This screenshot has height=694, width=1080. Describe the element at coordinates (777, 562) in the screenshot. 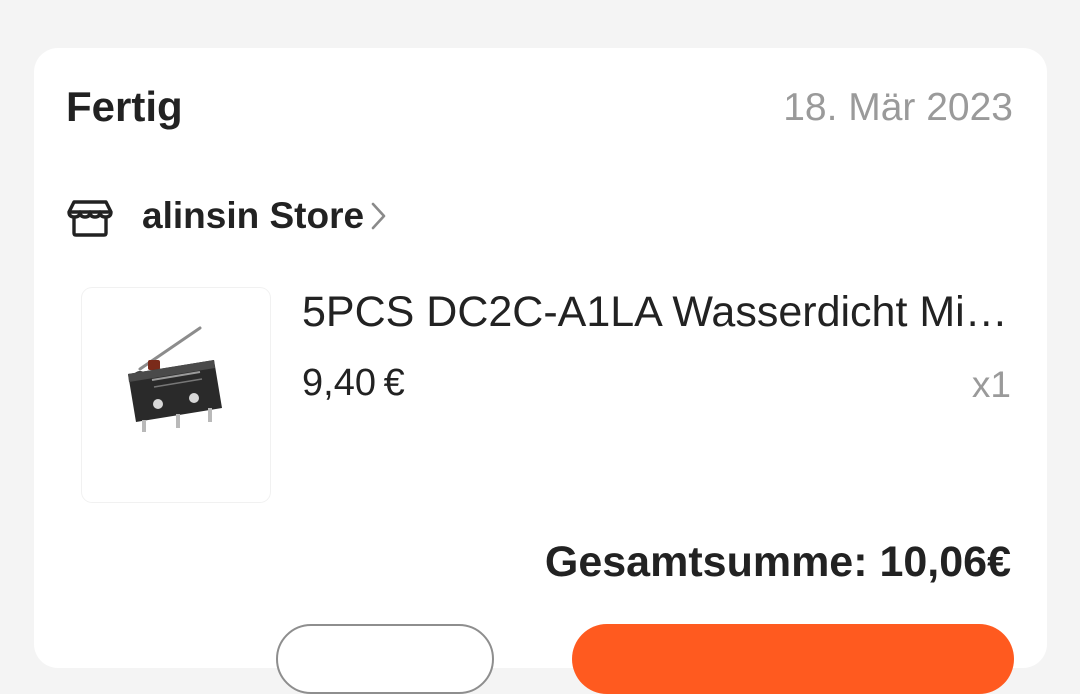

I see `order-total: Gesamtsumme: 10,06€` at that location.